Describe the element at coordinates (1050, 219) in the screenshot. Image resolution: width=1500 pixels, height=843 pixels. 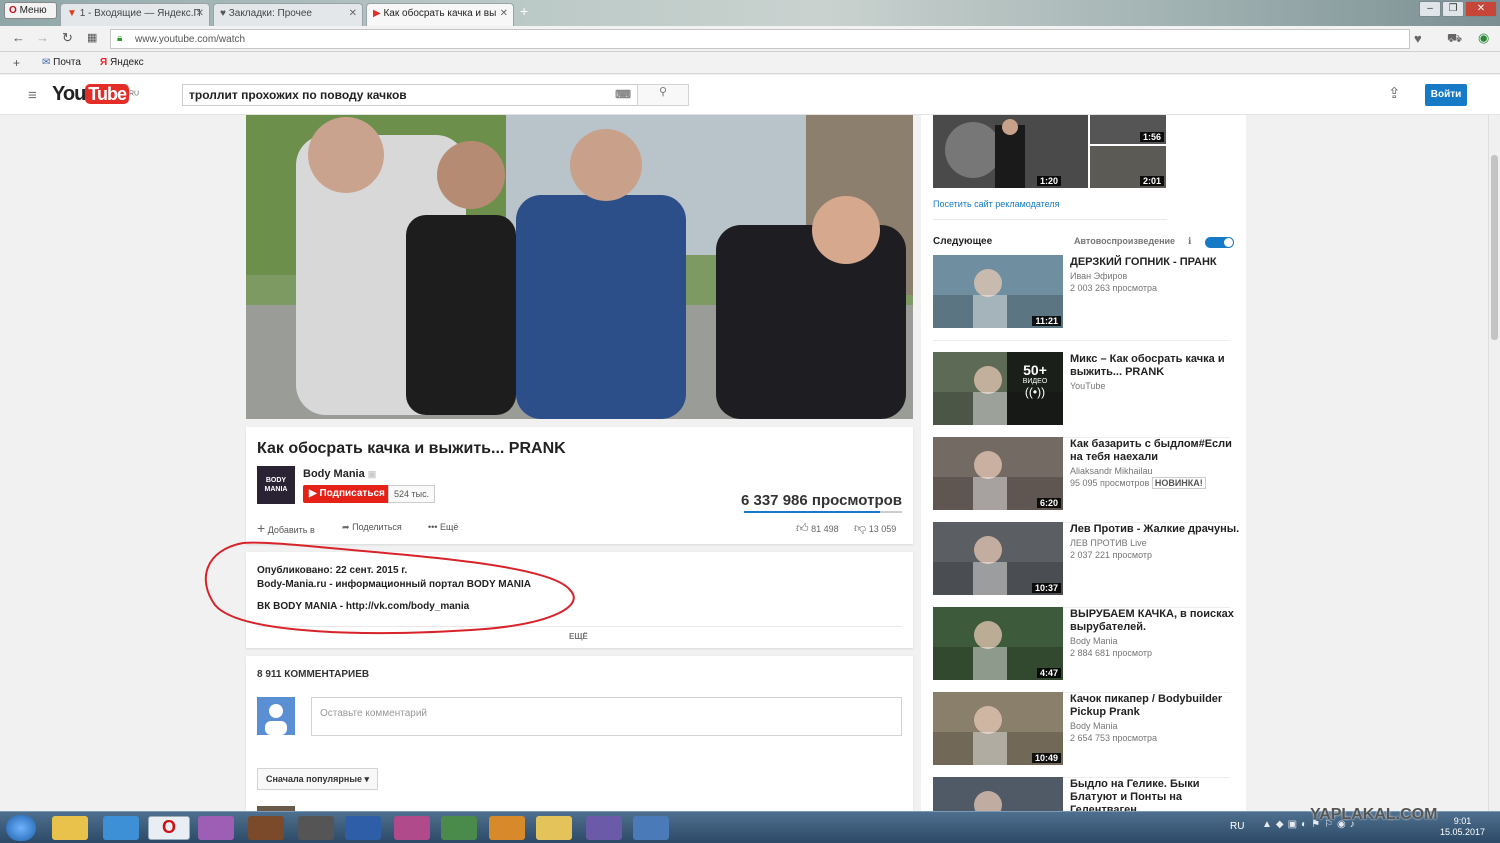
I see `divider` at that location.